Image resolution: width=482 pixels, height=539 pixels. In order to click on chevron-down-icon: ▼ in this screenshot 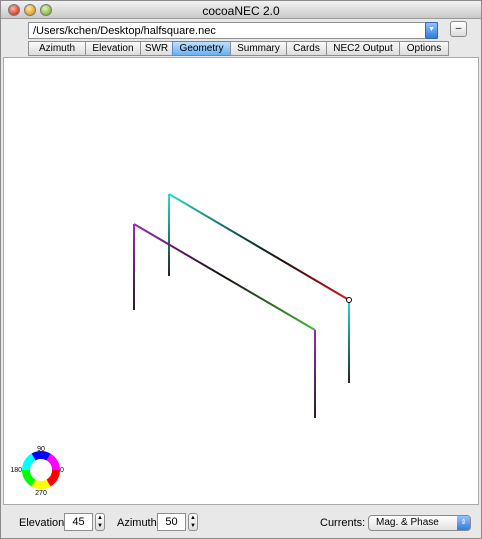, I will do `click(431, 29)`.